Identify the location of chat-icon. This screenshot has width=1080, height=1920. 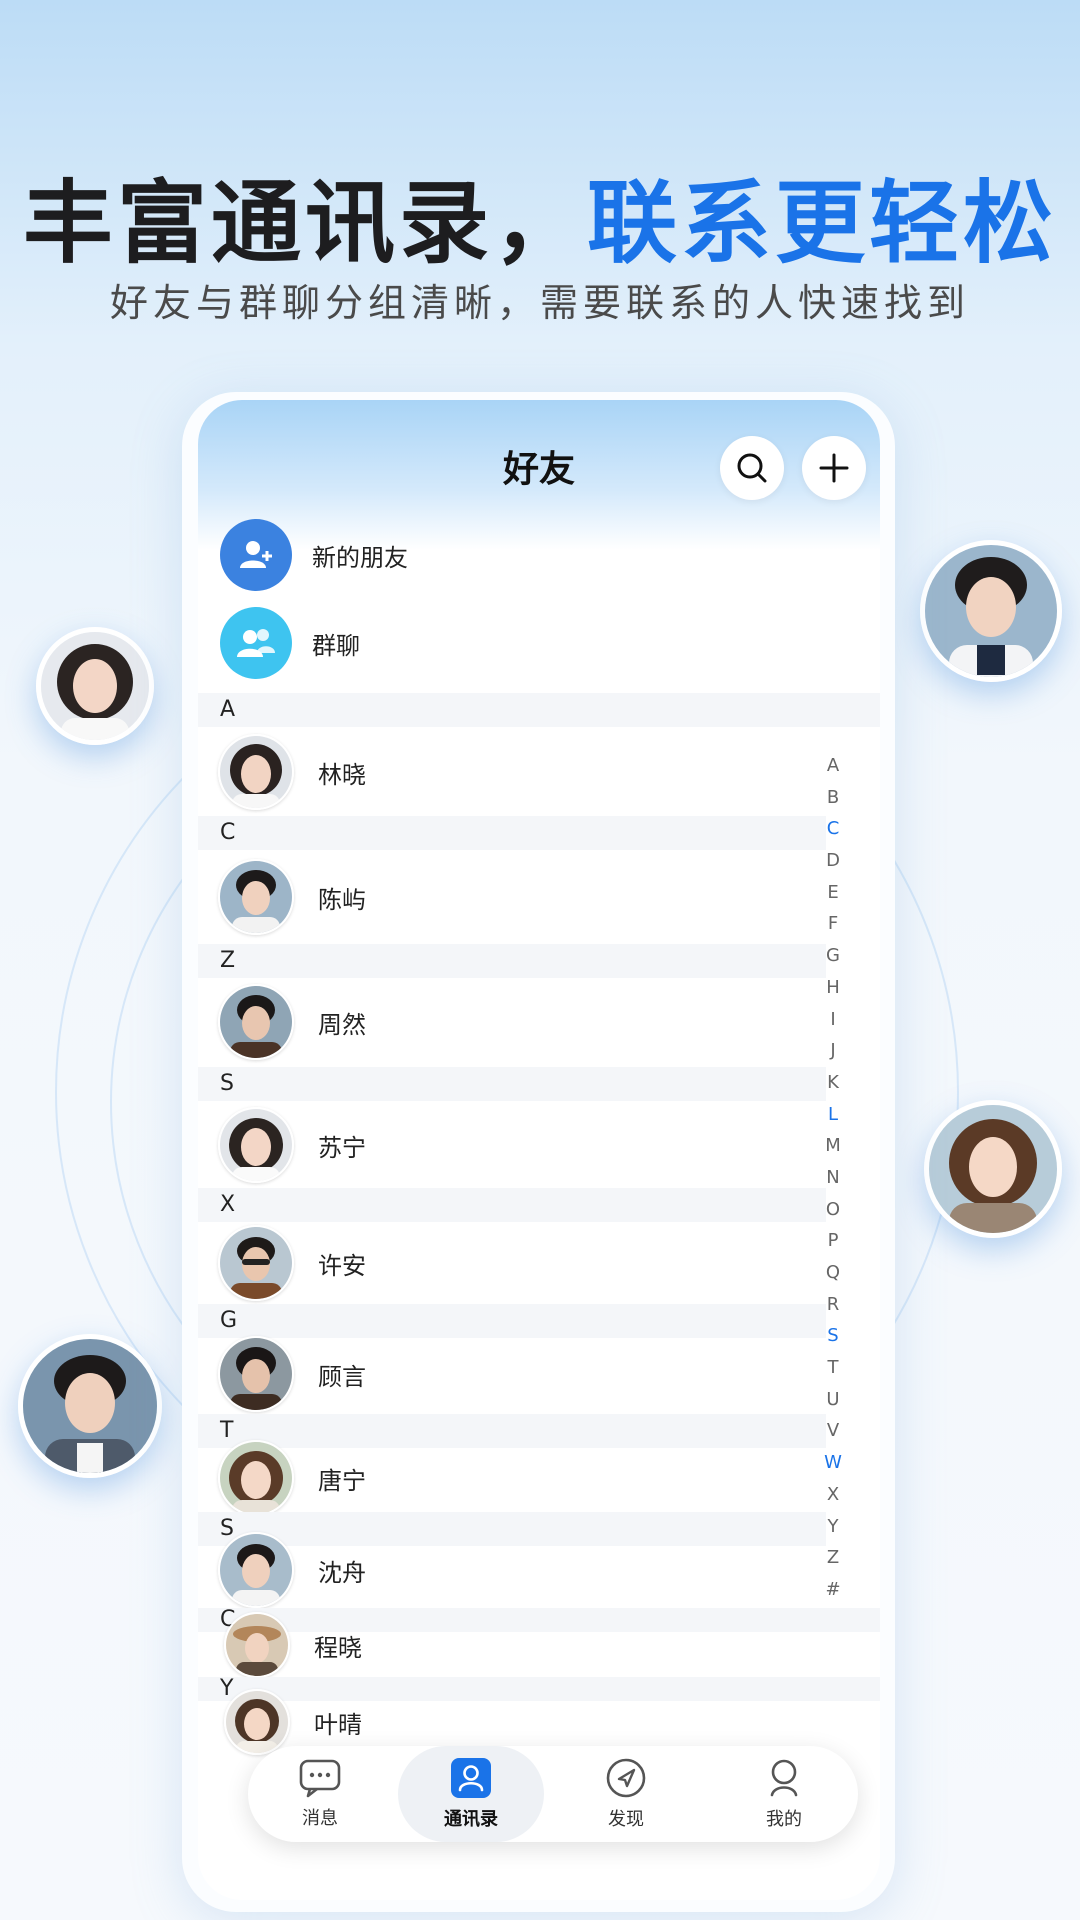
(320, 1778).